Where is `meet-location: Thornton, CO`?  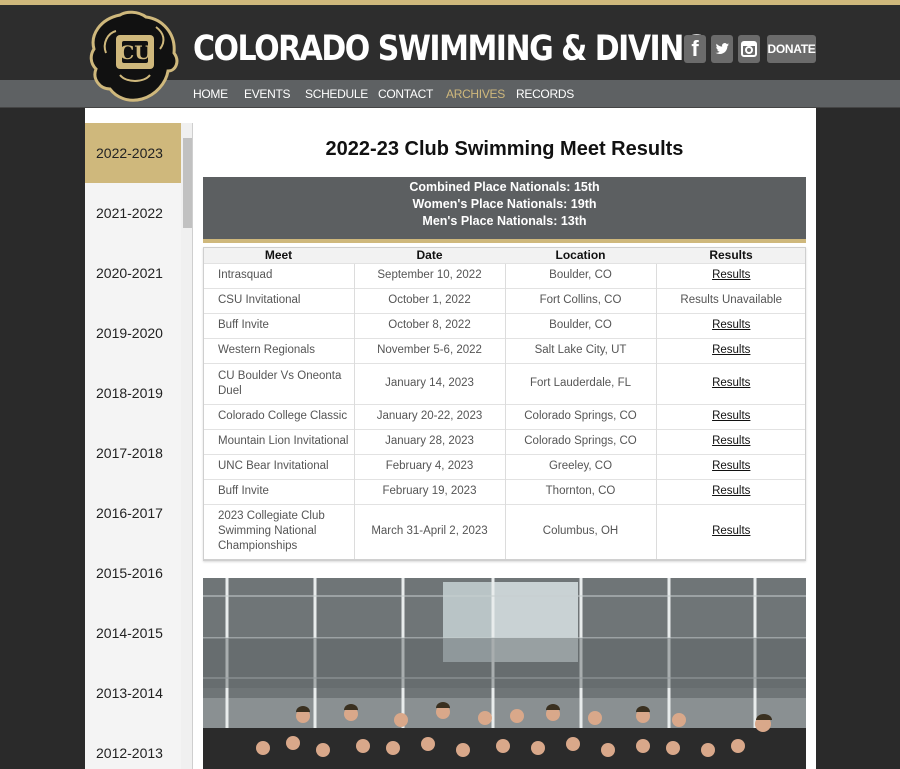
meet-location: Thornton, CO is located at coordinates (580, 491).